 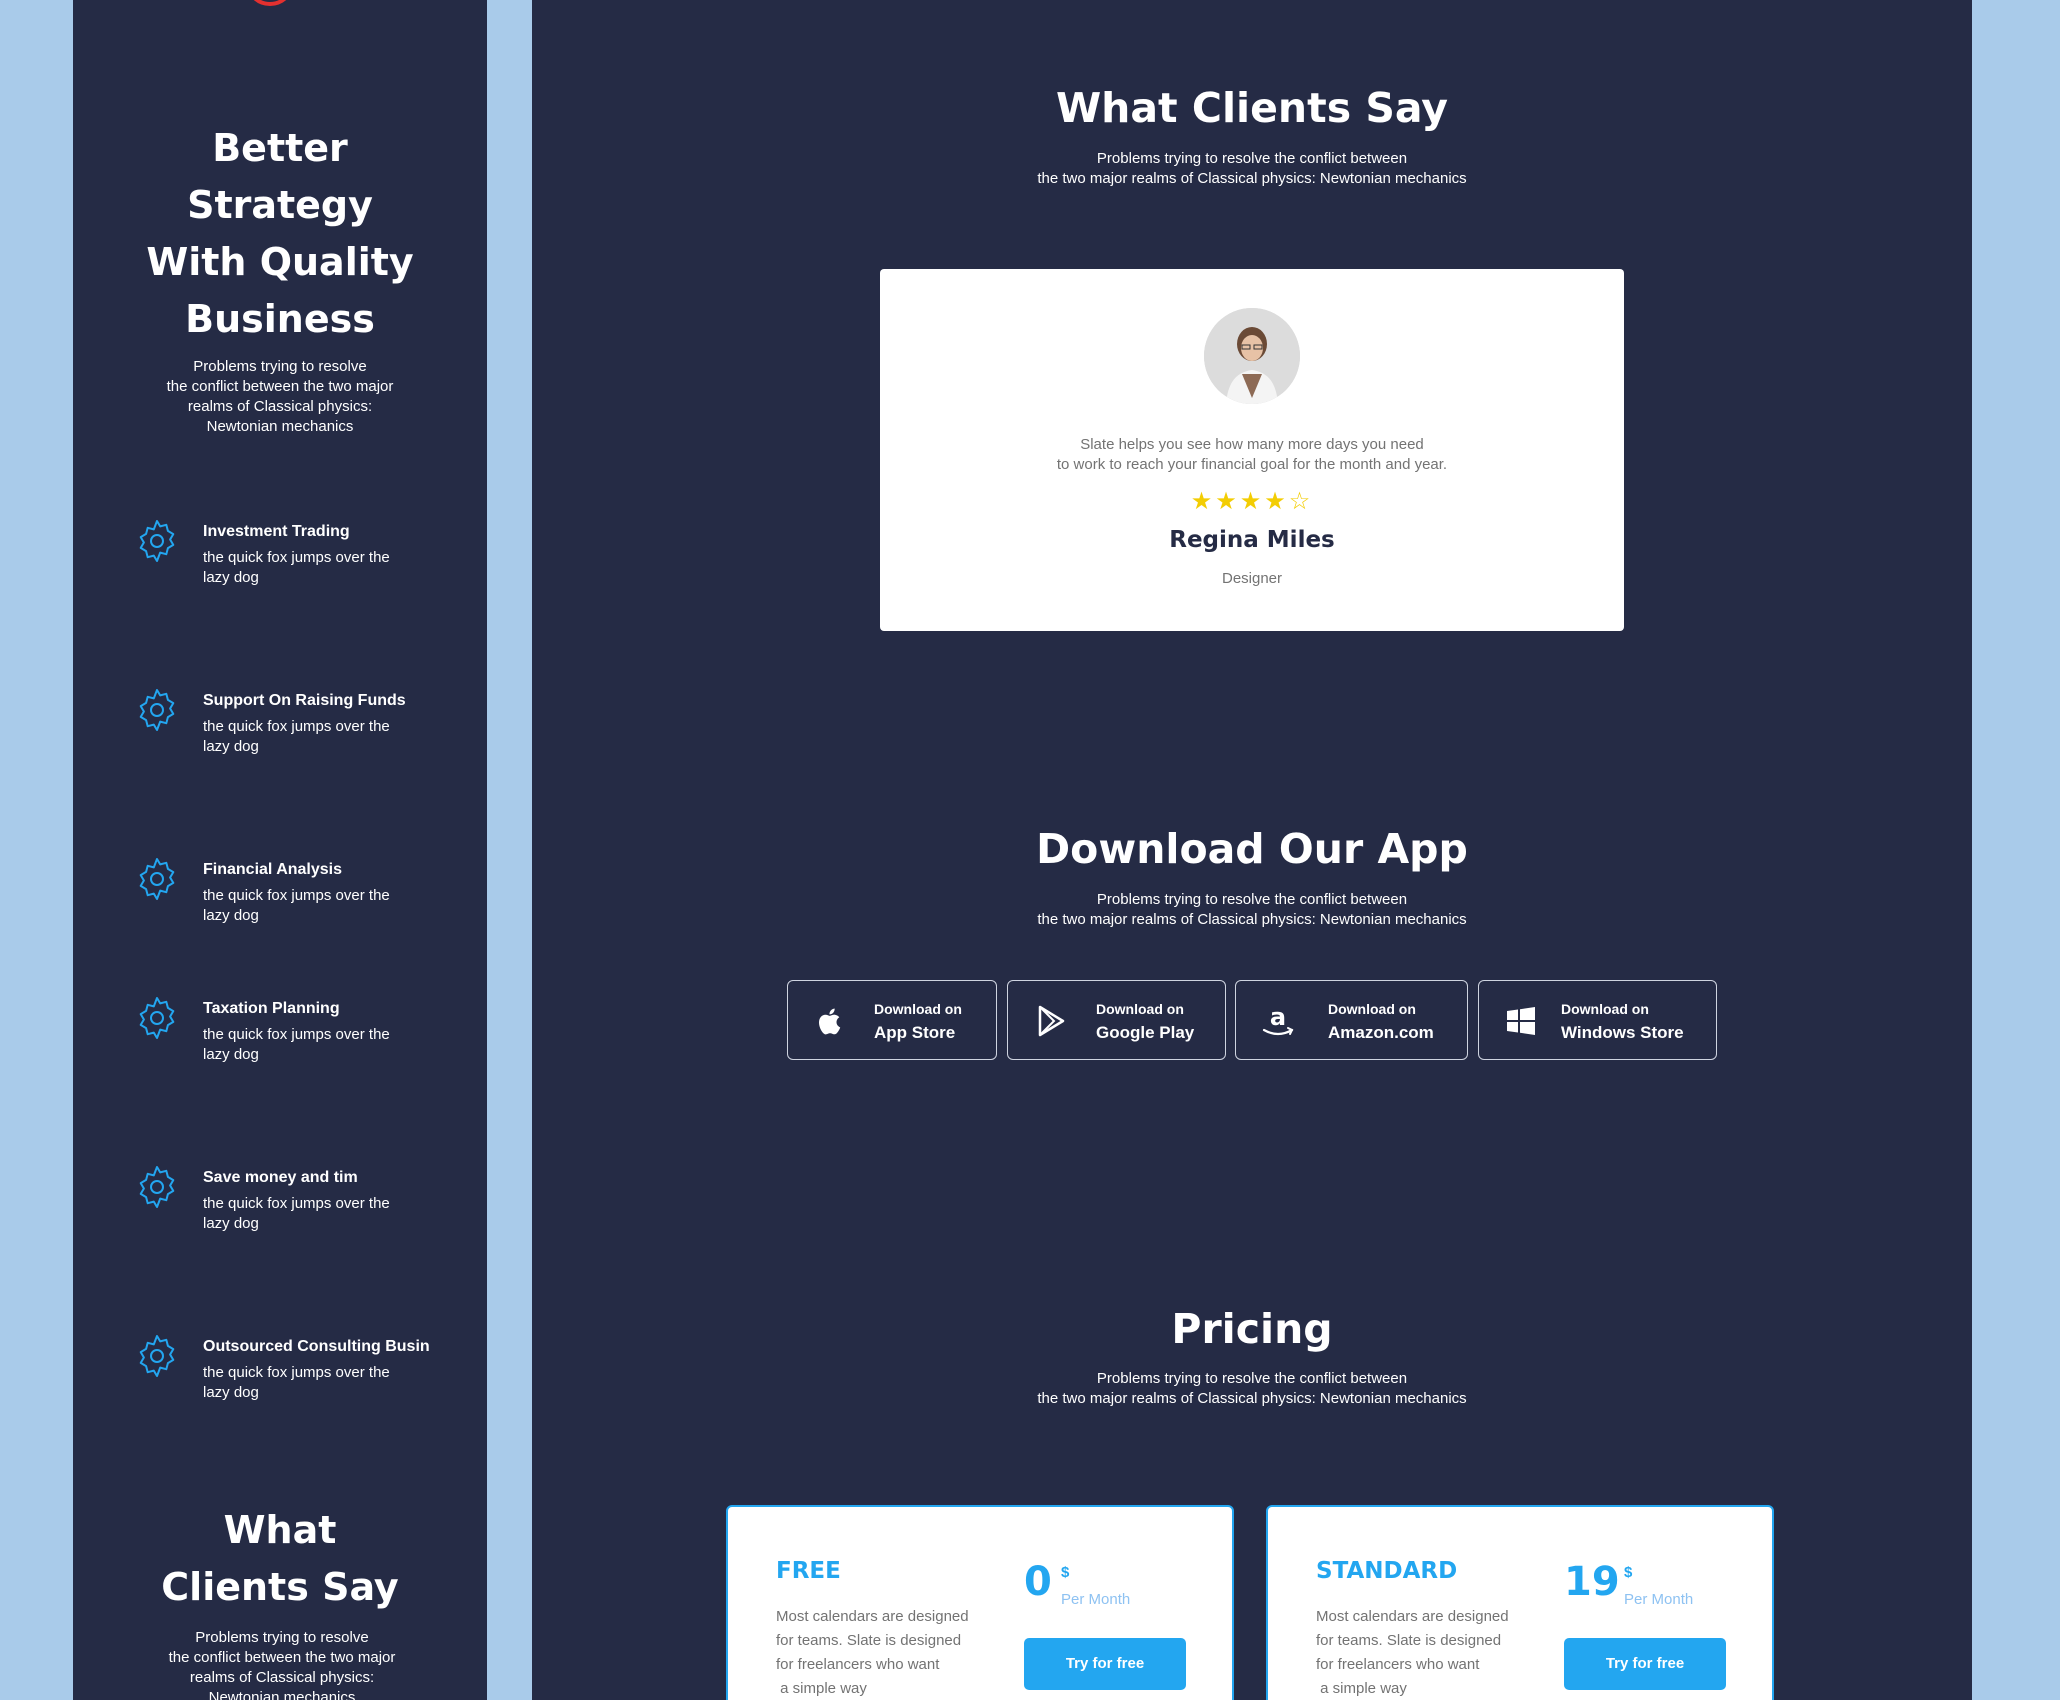 I want to click on plan-desc-line: for freelancers who want, so click(x=858, y=1664).